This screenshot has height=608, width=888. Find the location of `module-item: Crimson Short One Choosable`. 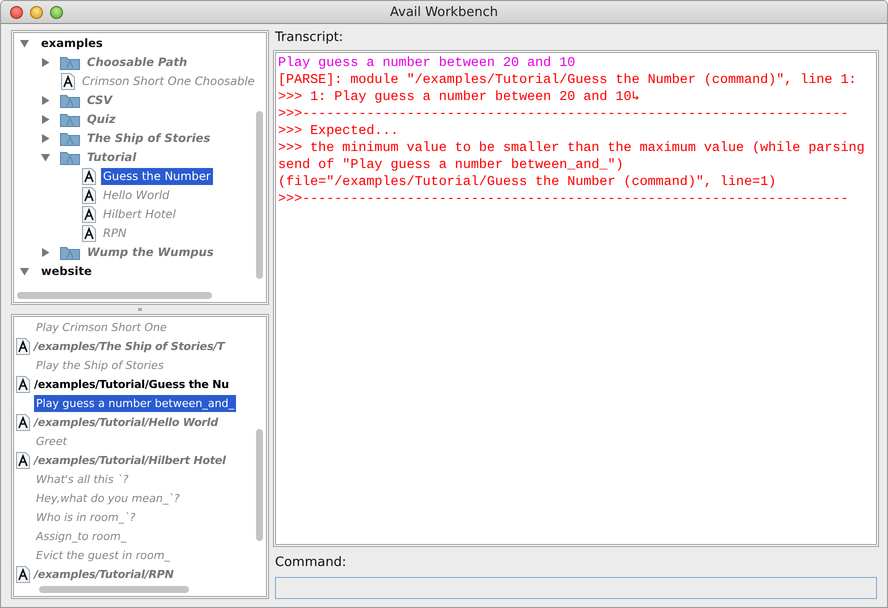

module-item: Crimson Short One Choosable is located at coordinates (168, 81).